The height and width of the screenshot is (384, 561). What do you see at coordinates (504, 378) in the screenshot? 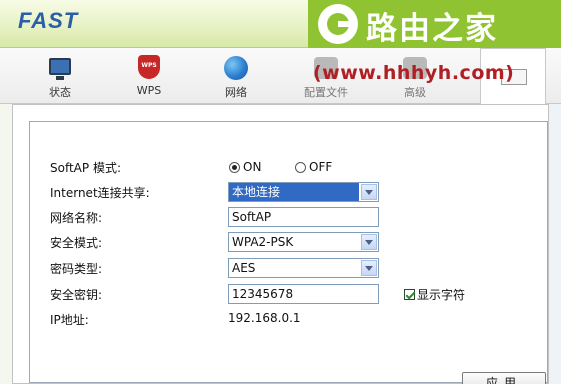
I see `apply-button: 应用` at bounding box center [504, 378].